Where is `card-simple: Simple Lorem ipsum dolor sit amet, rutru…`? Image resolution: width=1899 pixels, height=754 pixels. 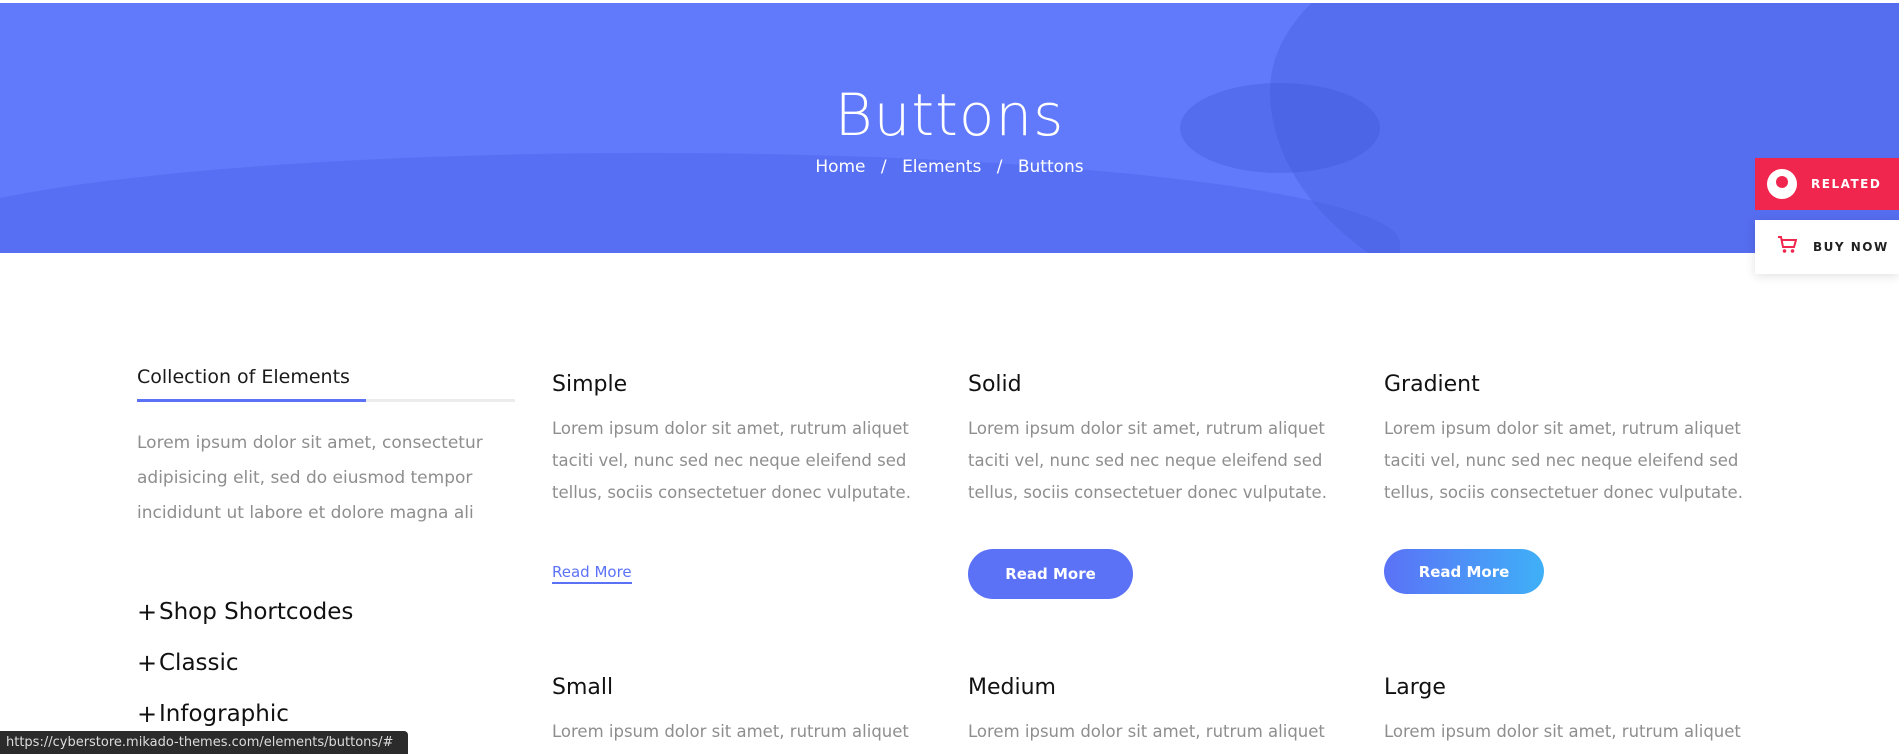
card-simple: Simple Lorem ipsum dolor sit amet, rutru… is located at coordinates (749, 440).